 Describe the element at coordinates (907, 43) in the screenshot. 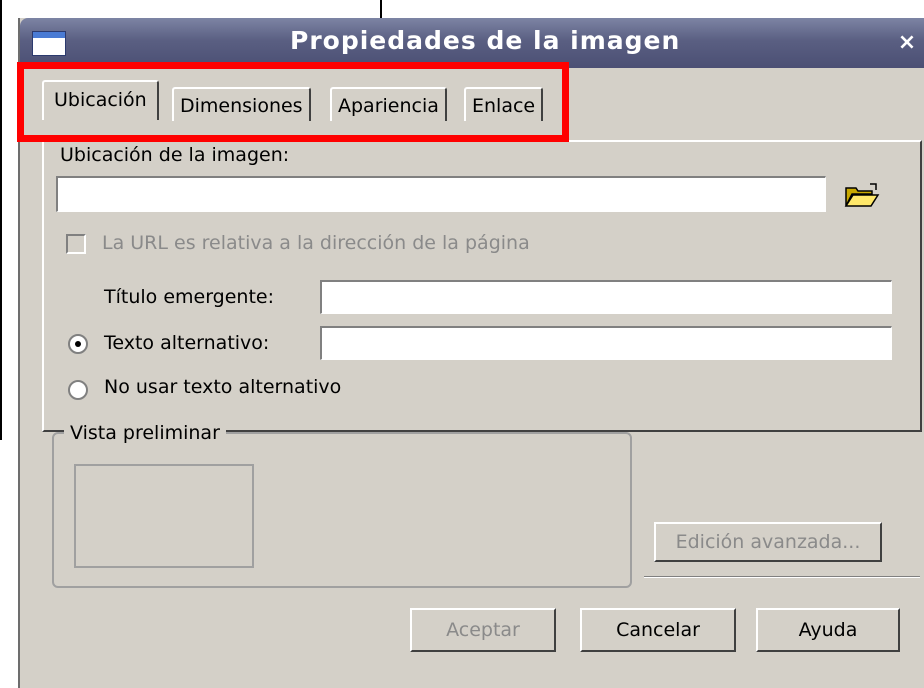

I see `close-icon: ×` at that location.